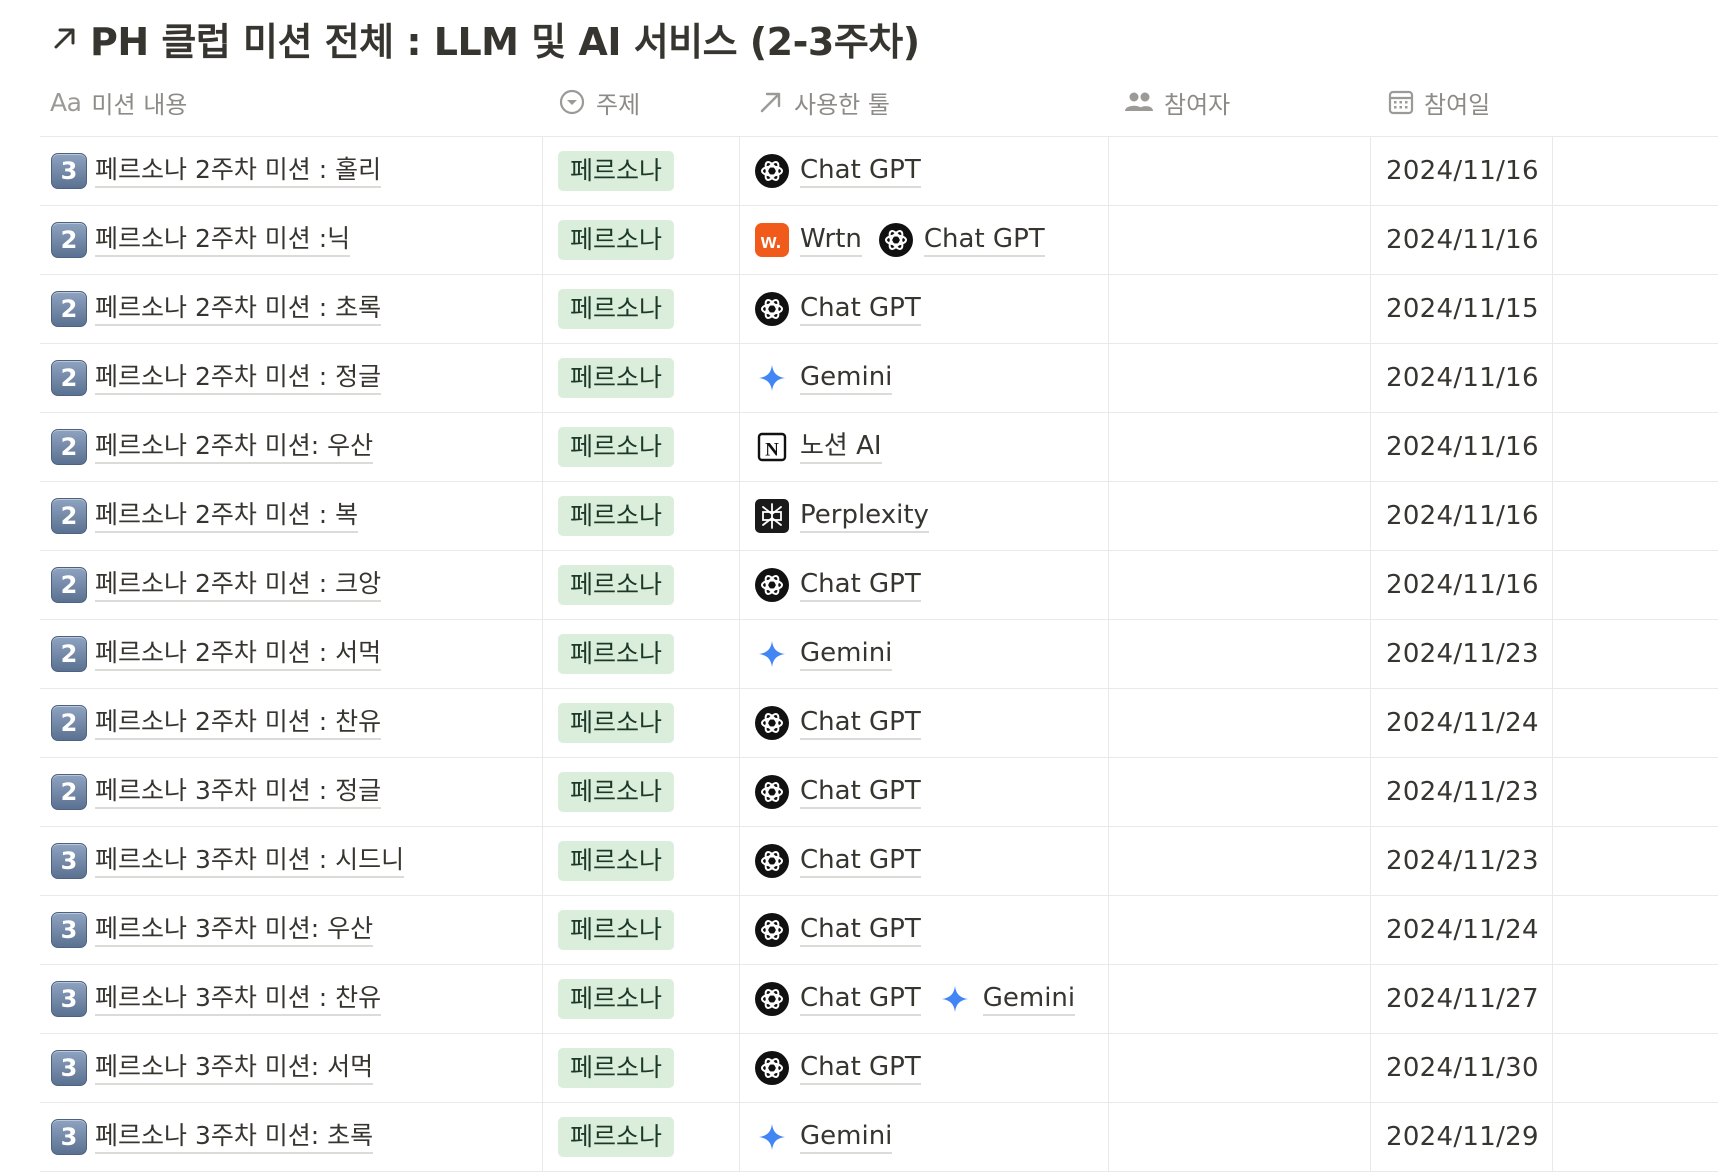 The image size is (1718, 1172). I want to click on tools-cell: Chat GPT Gemini, so click(922, 999).